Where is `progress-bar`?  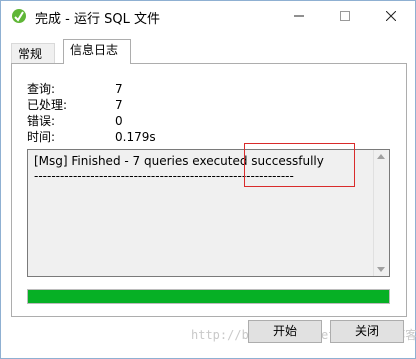
progress-bar is located at coordinates (208, 296).